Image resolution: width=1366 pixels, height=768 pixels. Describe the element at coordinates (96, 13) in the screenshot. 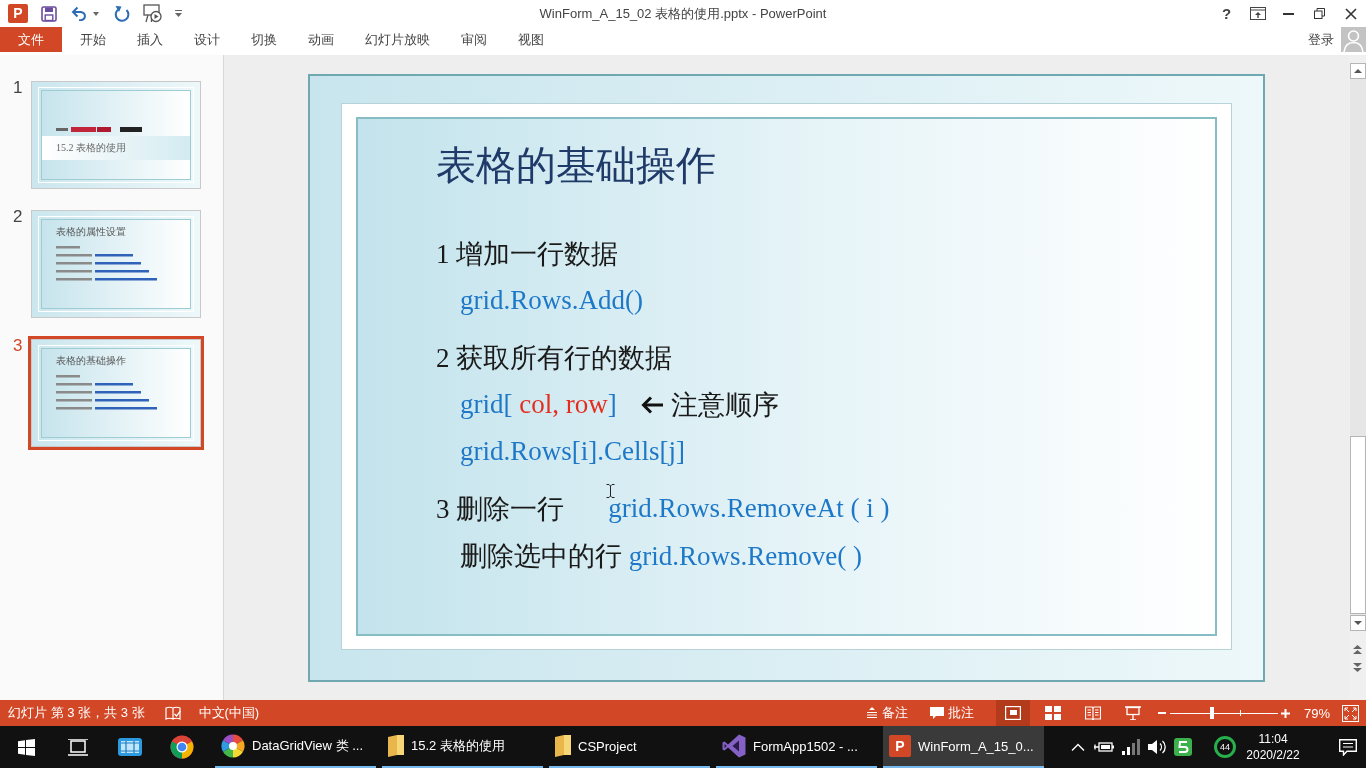

I see `caret-icon` at that location.